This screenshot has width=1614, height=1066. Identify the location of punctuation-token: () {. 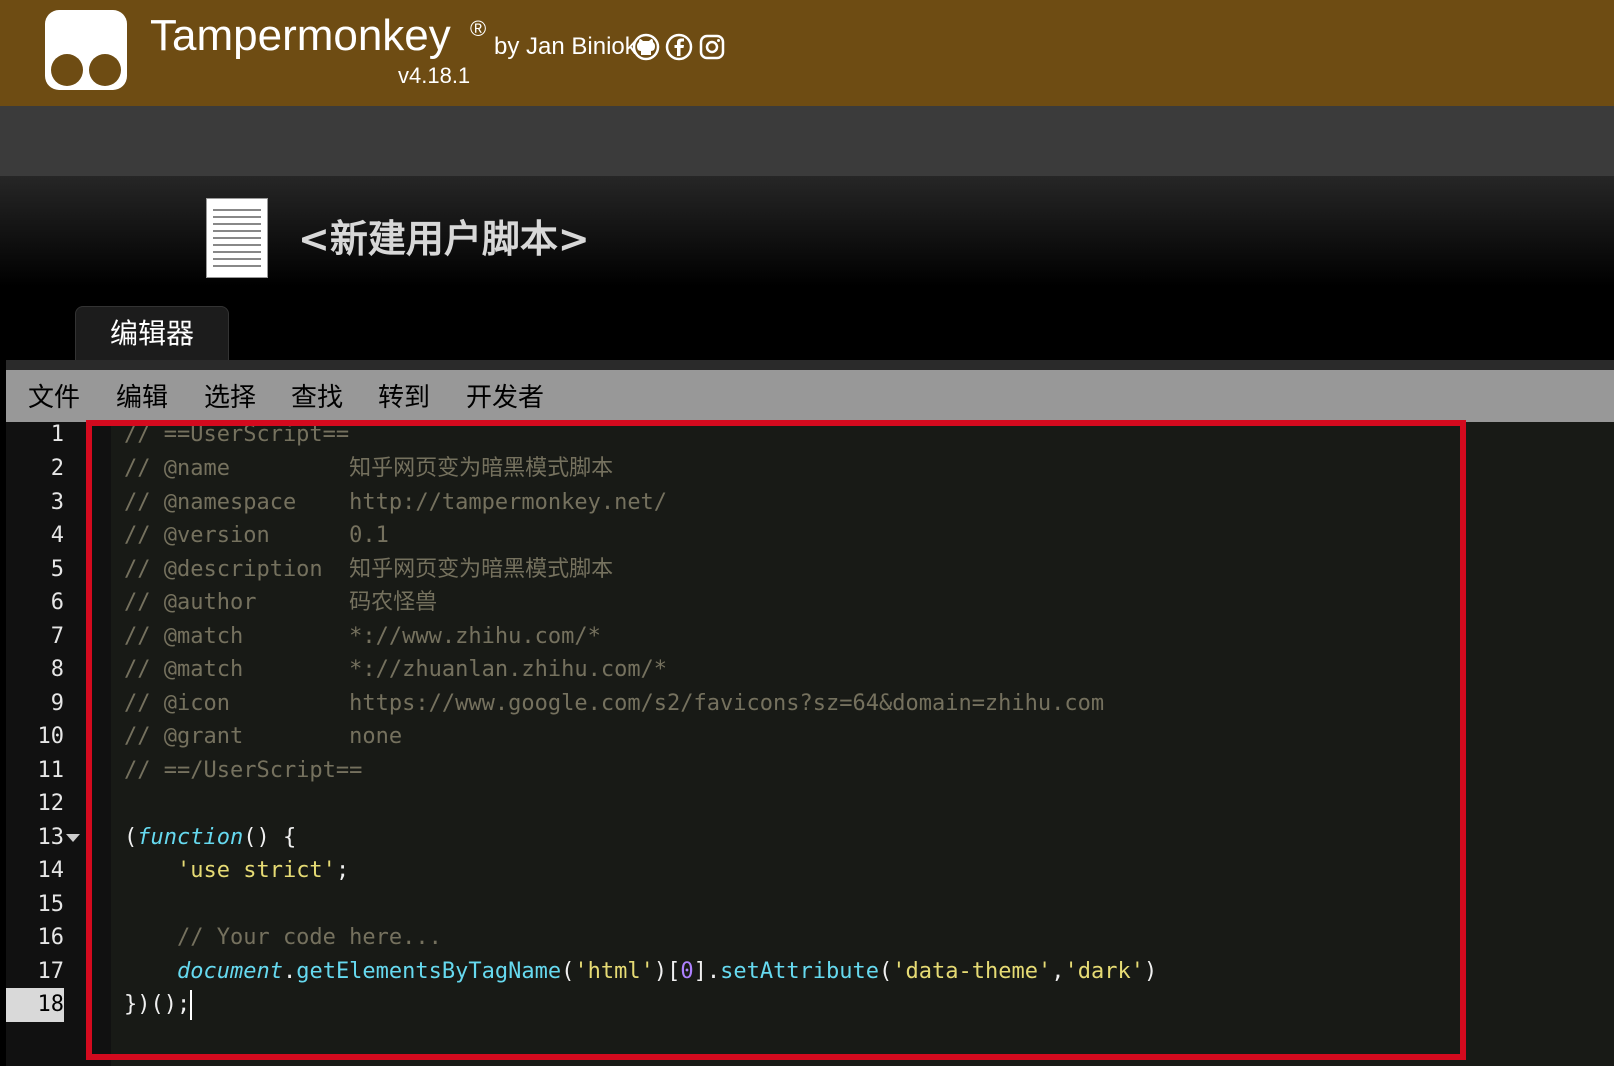
(270, 837).